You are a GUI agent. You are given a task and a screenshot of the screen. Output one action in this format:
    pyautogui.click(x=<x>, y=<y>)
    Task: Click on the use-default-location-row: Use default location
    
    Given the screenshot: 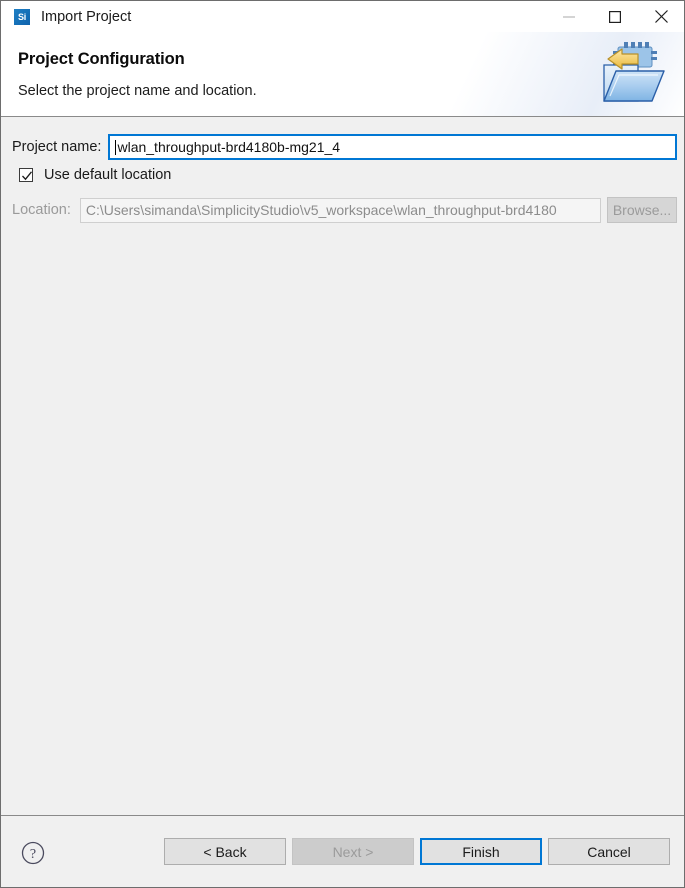 What is the action you would take?
    pyautogui.click(x=351, y=175)
    